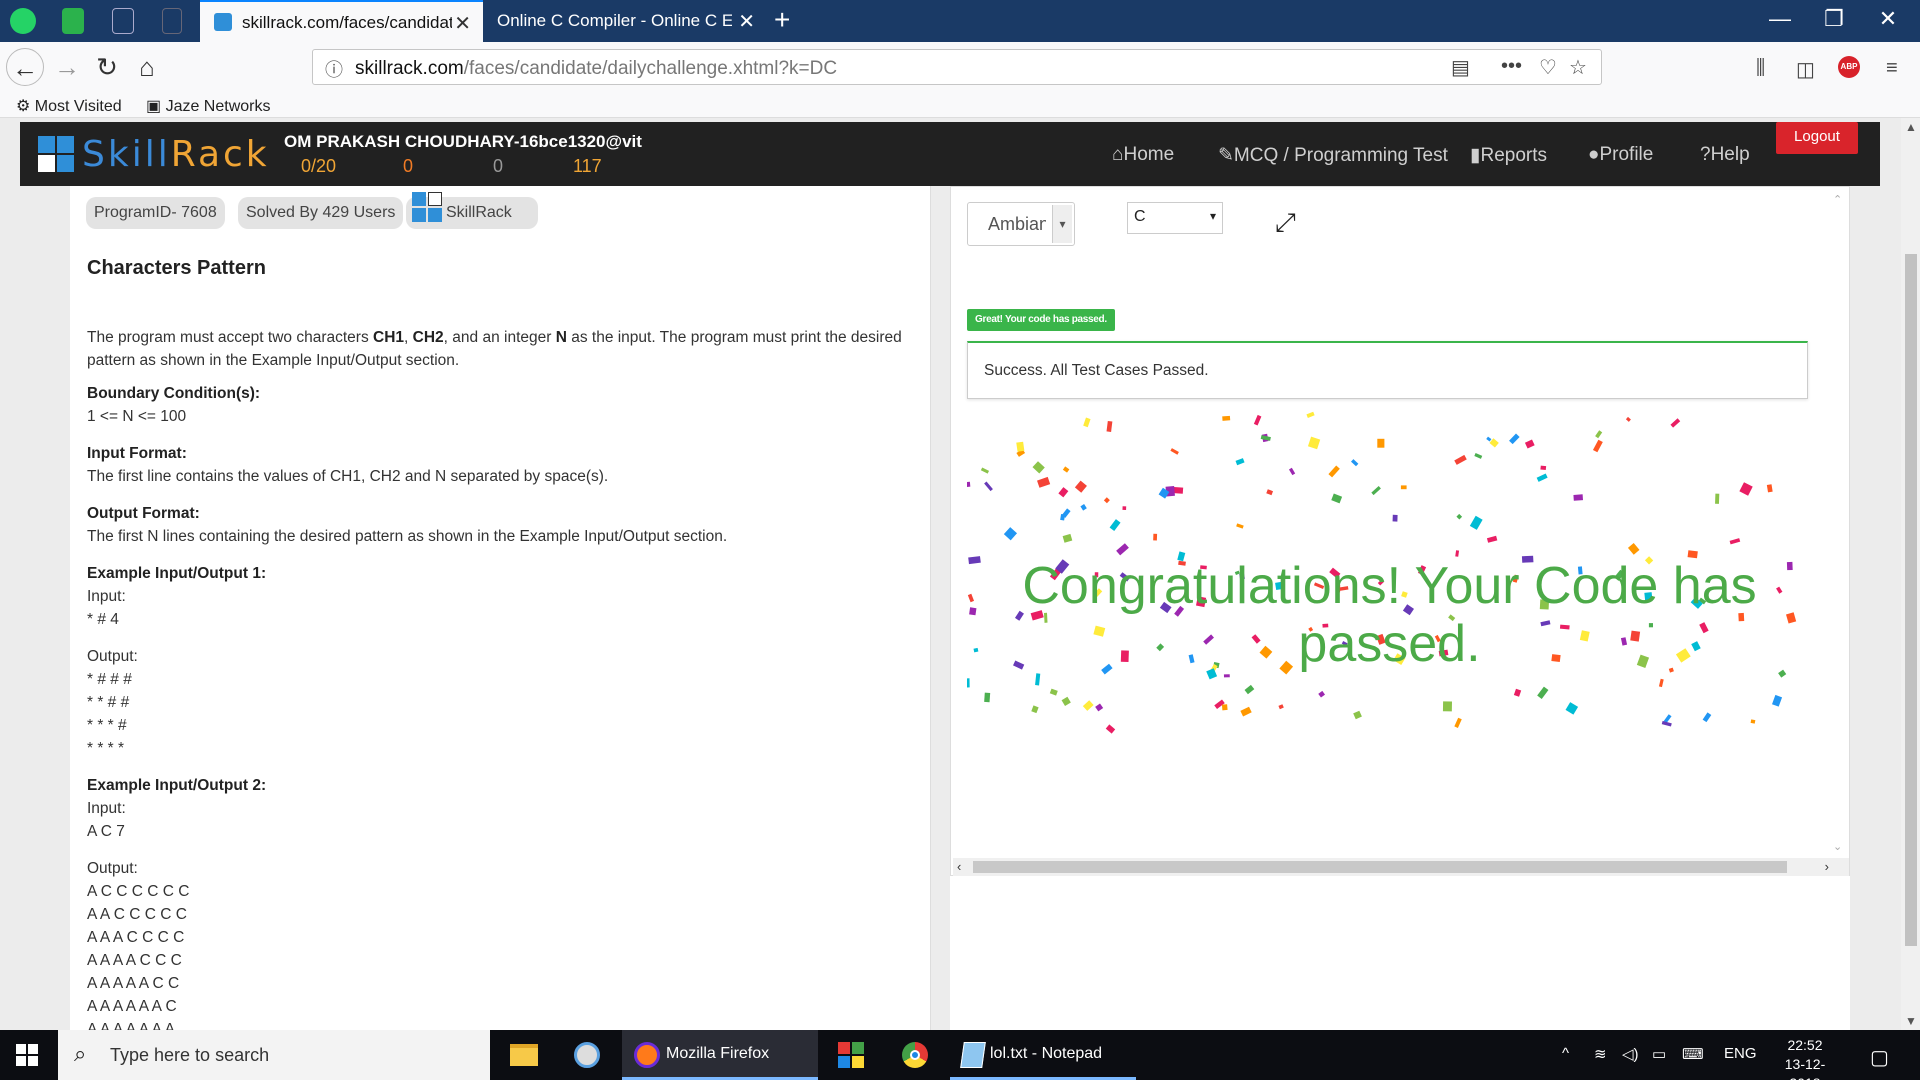 The height and width of the screenshot is (1080, 1920). I want to click on scroll-left-icon: ‹, so click(959, 866).